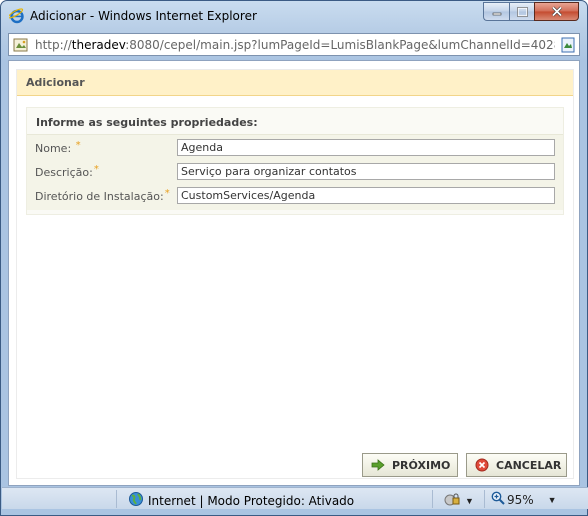 The width and height of the screenshot is (588, 516). I want to click on description-input: Serviço para organizar contatos, so click(366, 171).